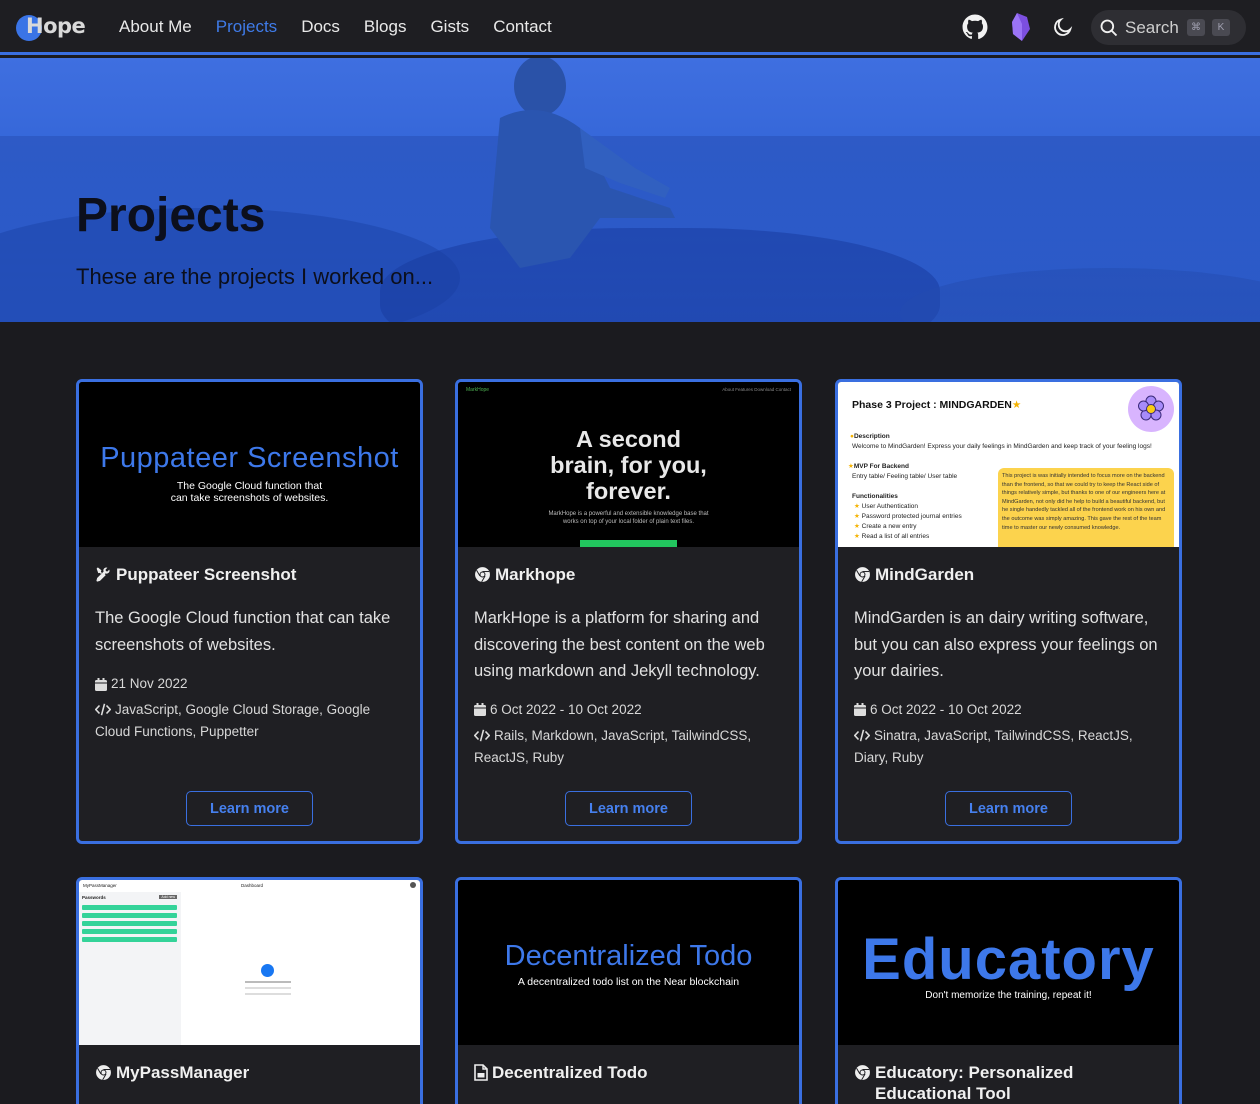 The image size is (1260, 1104). What do you see at coordinates (628, 543) in the screenshot?
I see `image-cta` at bounding box center [628, 543].